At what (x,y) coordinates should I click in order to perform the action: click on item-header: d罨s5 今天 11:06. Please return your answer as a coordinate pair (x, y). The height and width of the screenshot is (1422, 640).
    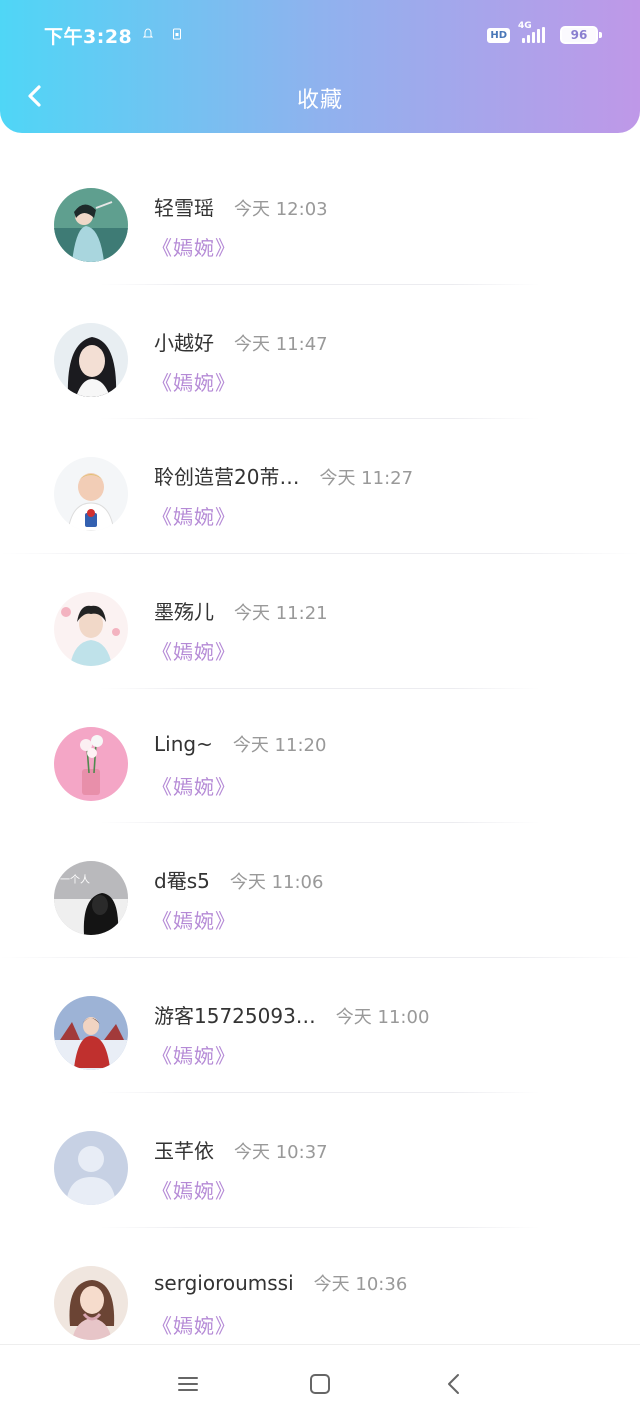
    Looking at the image, I should click on (238, 879).